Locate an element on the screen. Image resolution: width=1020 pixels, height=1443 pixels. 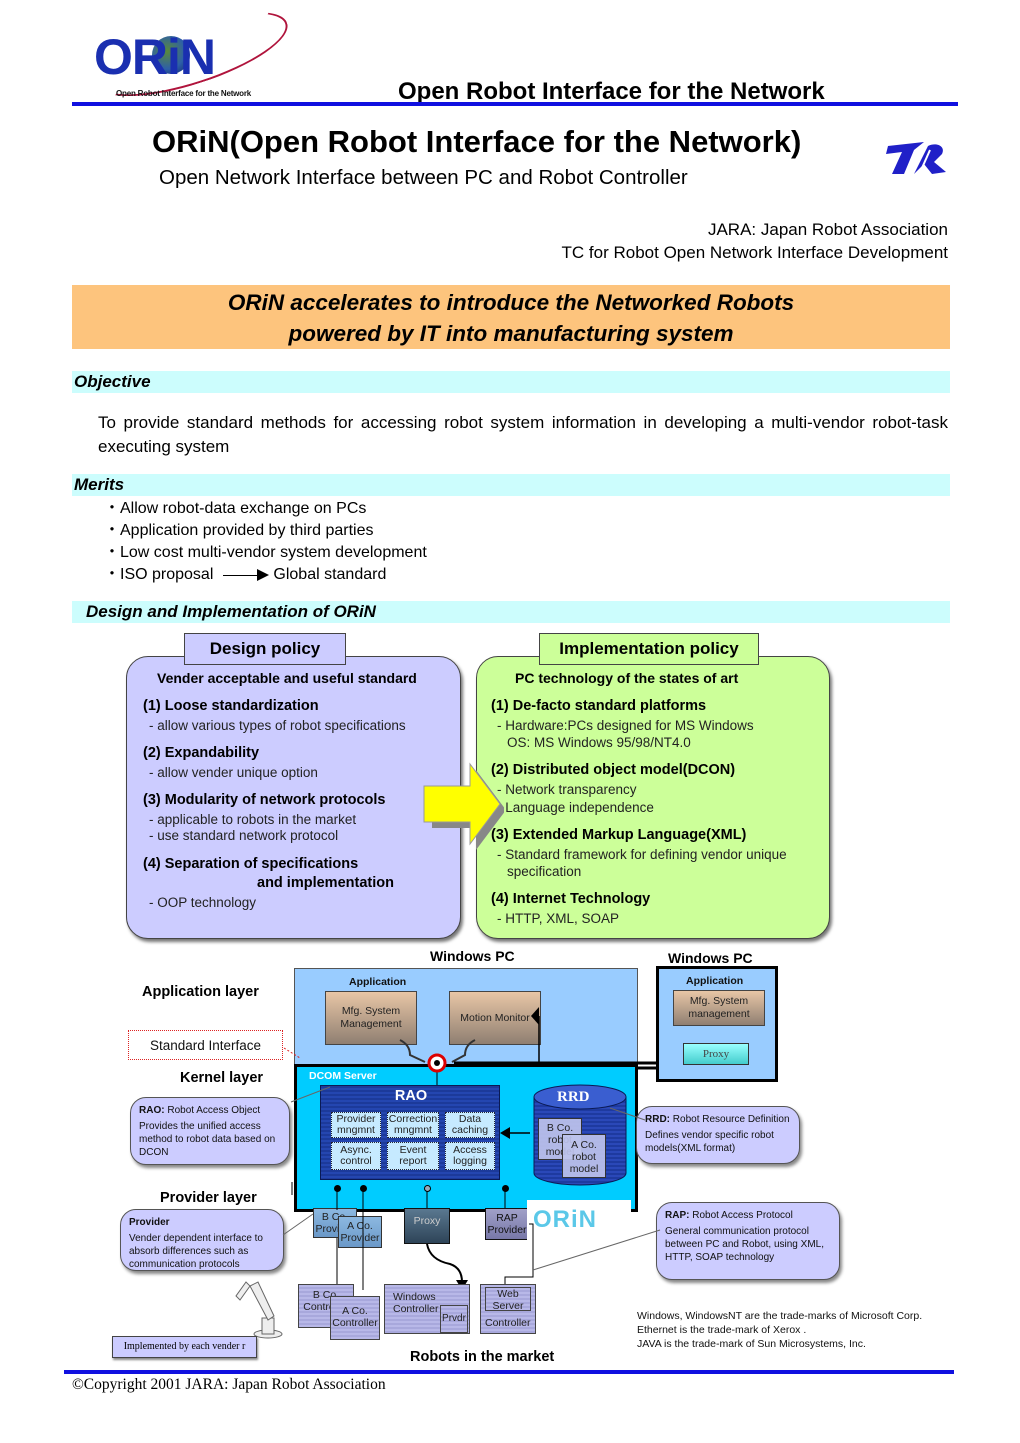
design-item-sub: - use standard network protocol is located at coordinates (244, 835).